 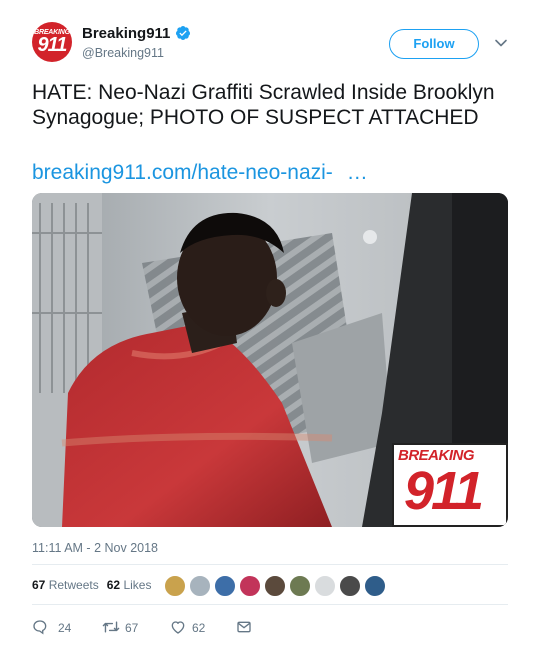 I want to click on divider-top, so click(x=270, y=564).